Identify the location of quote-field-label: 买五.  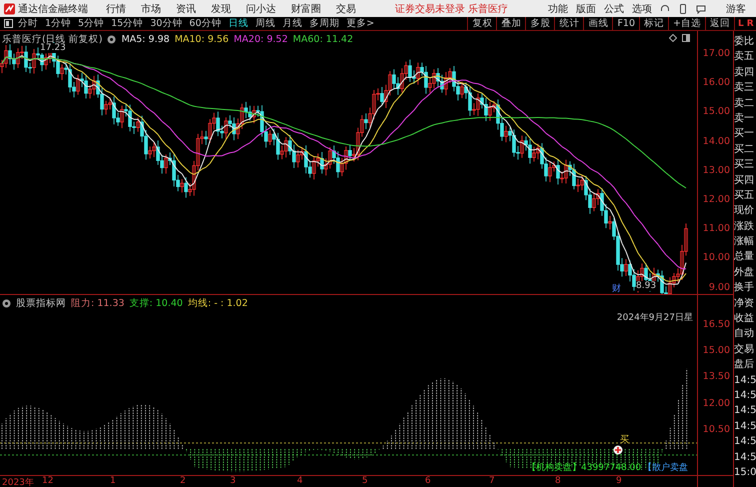
(744, 195).